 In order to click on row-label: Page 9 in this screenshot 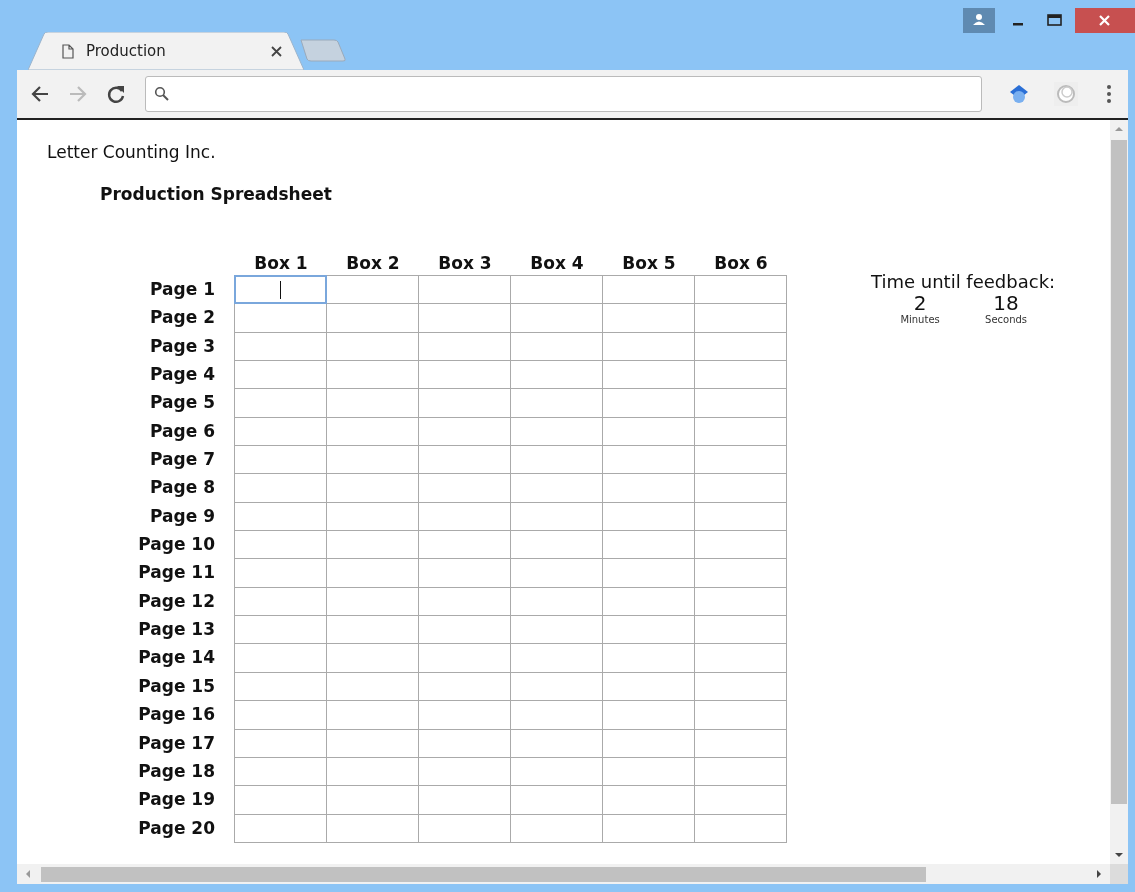, I will do `click(182, 516)`.